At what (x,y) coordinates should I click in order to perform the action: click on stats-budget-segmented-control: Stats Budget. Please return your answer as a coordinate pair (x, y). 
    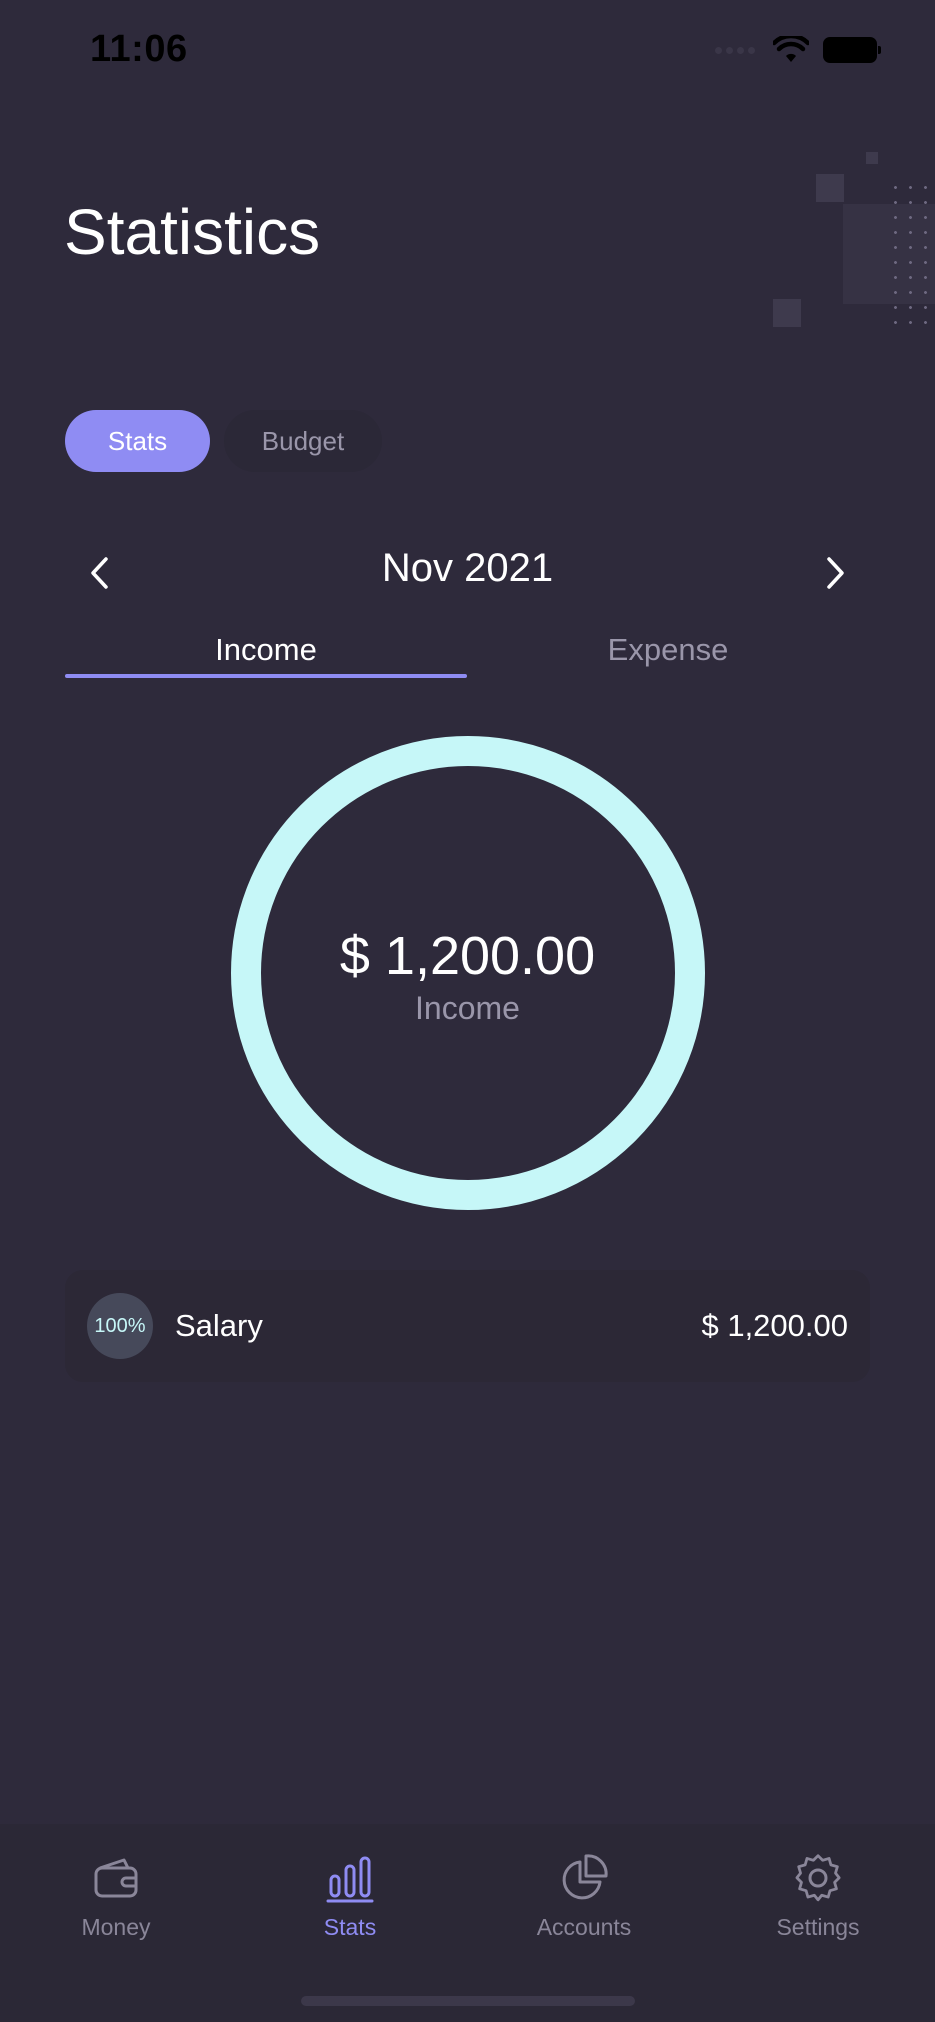
    Looking at the image, I should click on (223, 441).